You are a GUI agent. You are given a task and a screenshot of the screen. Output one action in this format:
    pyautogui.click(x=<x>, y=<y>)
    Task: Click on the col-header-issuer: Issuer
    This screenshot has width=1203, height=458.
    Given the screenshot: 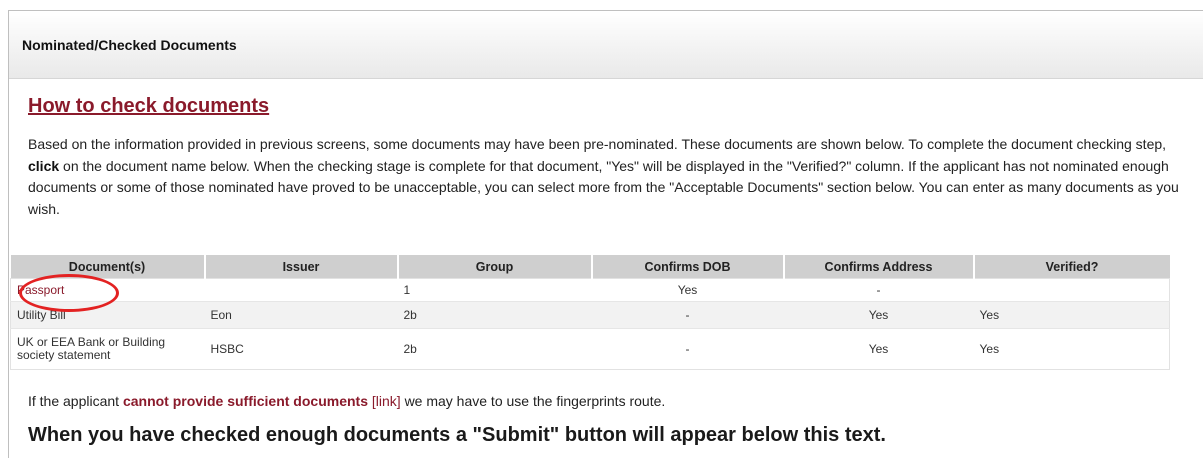 What is the action you would take?
    pyautogui.click(x=301, y=267)
    